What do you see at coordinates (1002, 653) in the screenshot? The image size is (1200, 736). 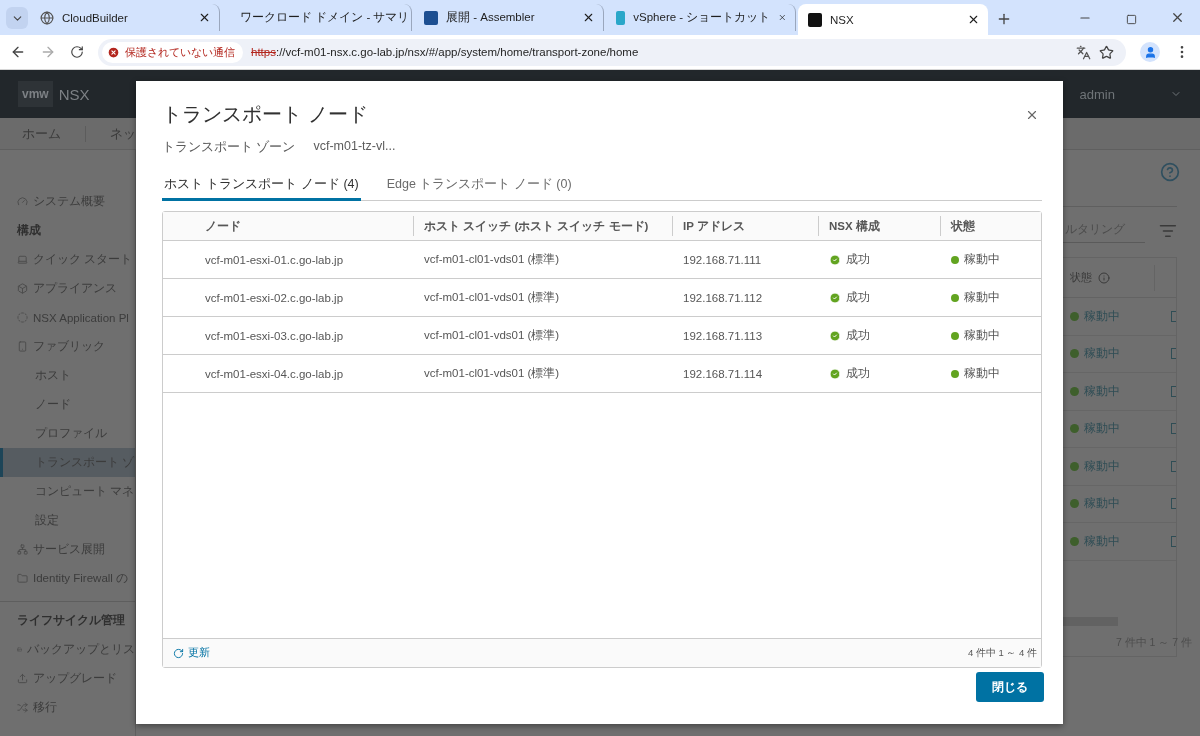 I see `row-count: 4 件中 1 ～ 4 件` at bounding box center [1002, 653].